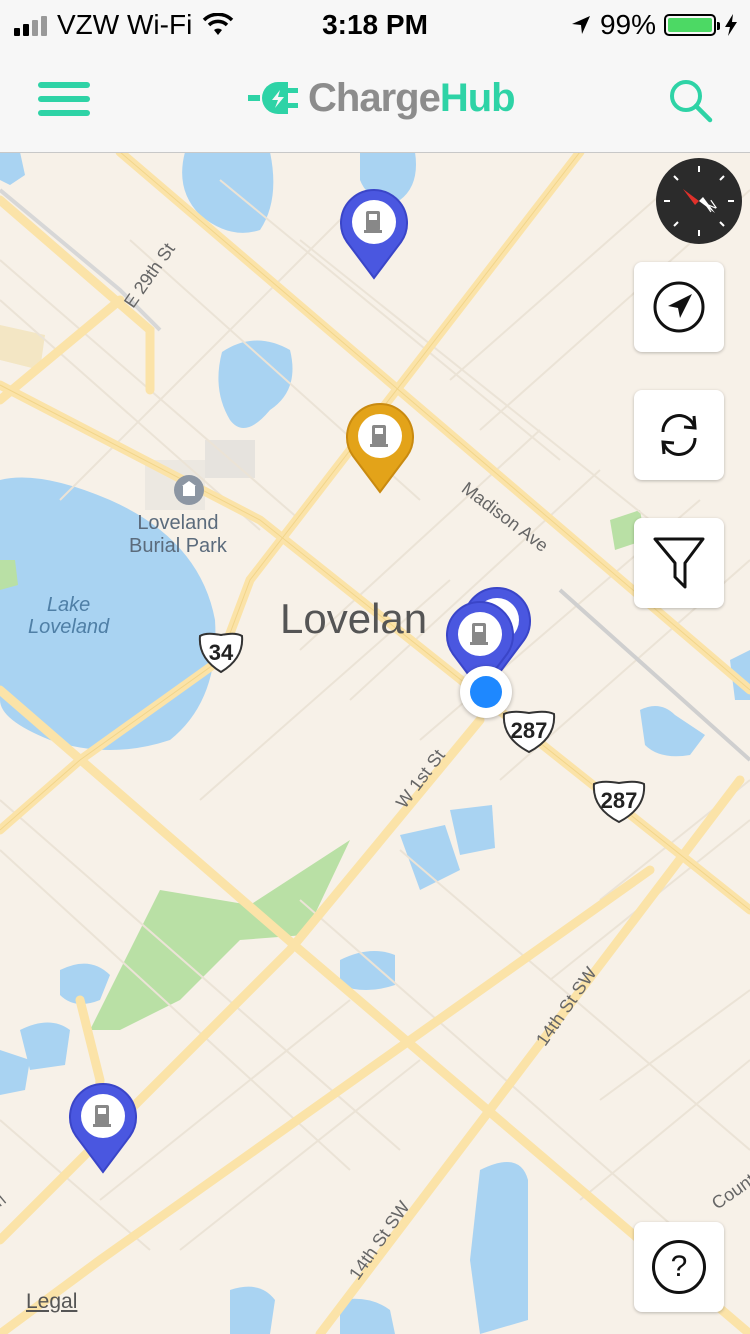 The height and width of the screenshot is (1334, 750). I want to click on search-icon, so click(691, 101).